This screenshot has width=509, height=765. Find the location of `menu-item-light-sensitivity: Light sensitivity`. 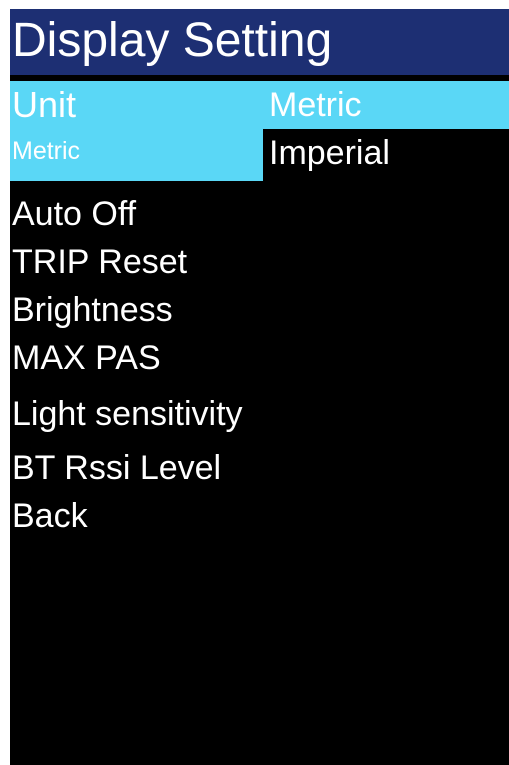

menu-item-light-sensitivity: Light sensitivity is located at coordinates (127, 414).